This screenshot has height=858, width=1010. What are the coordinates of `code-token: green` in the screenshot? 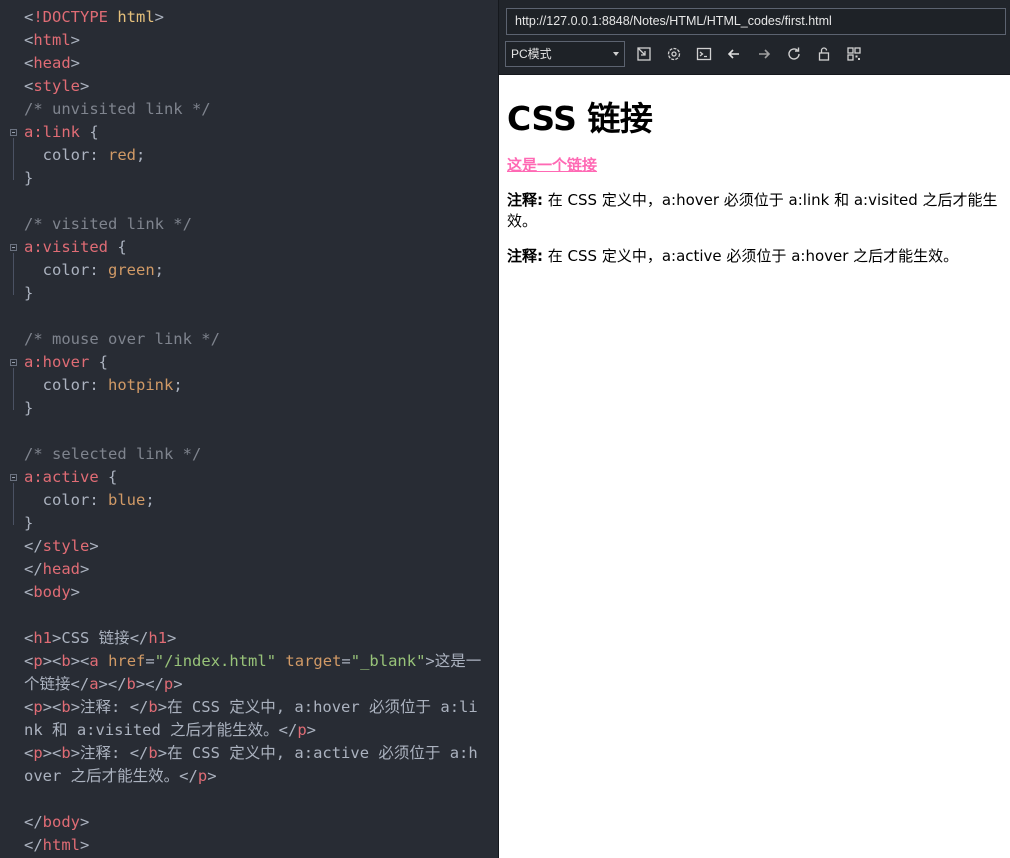 It's located at (131, 270).